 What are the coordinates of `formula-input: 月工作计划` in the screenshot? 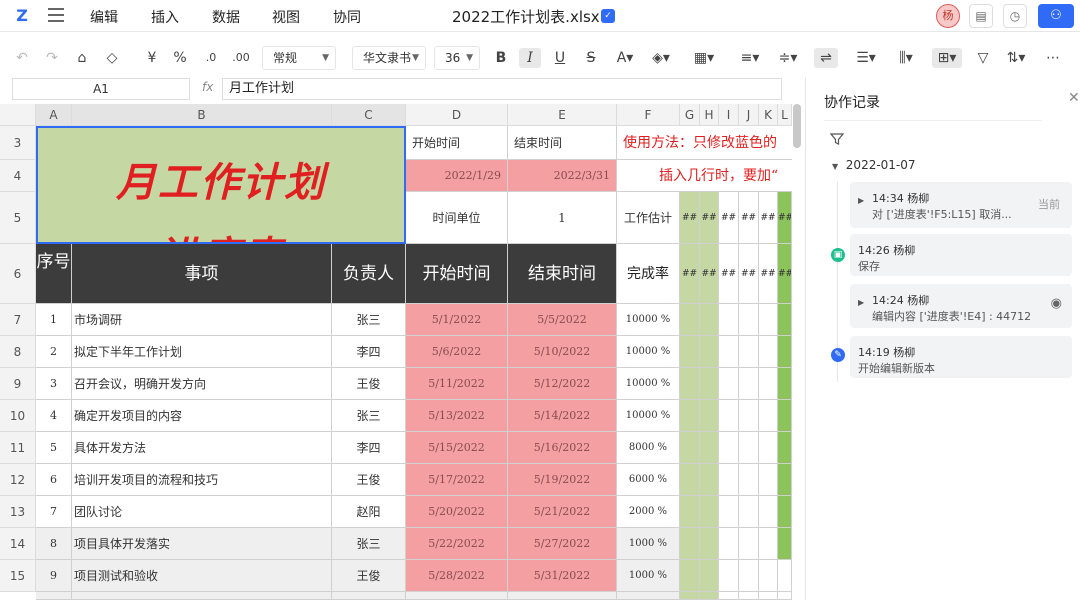 It's located at (502, 89).